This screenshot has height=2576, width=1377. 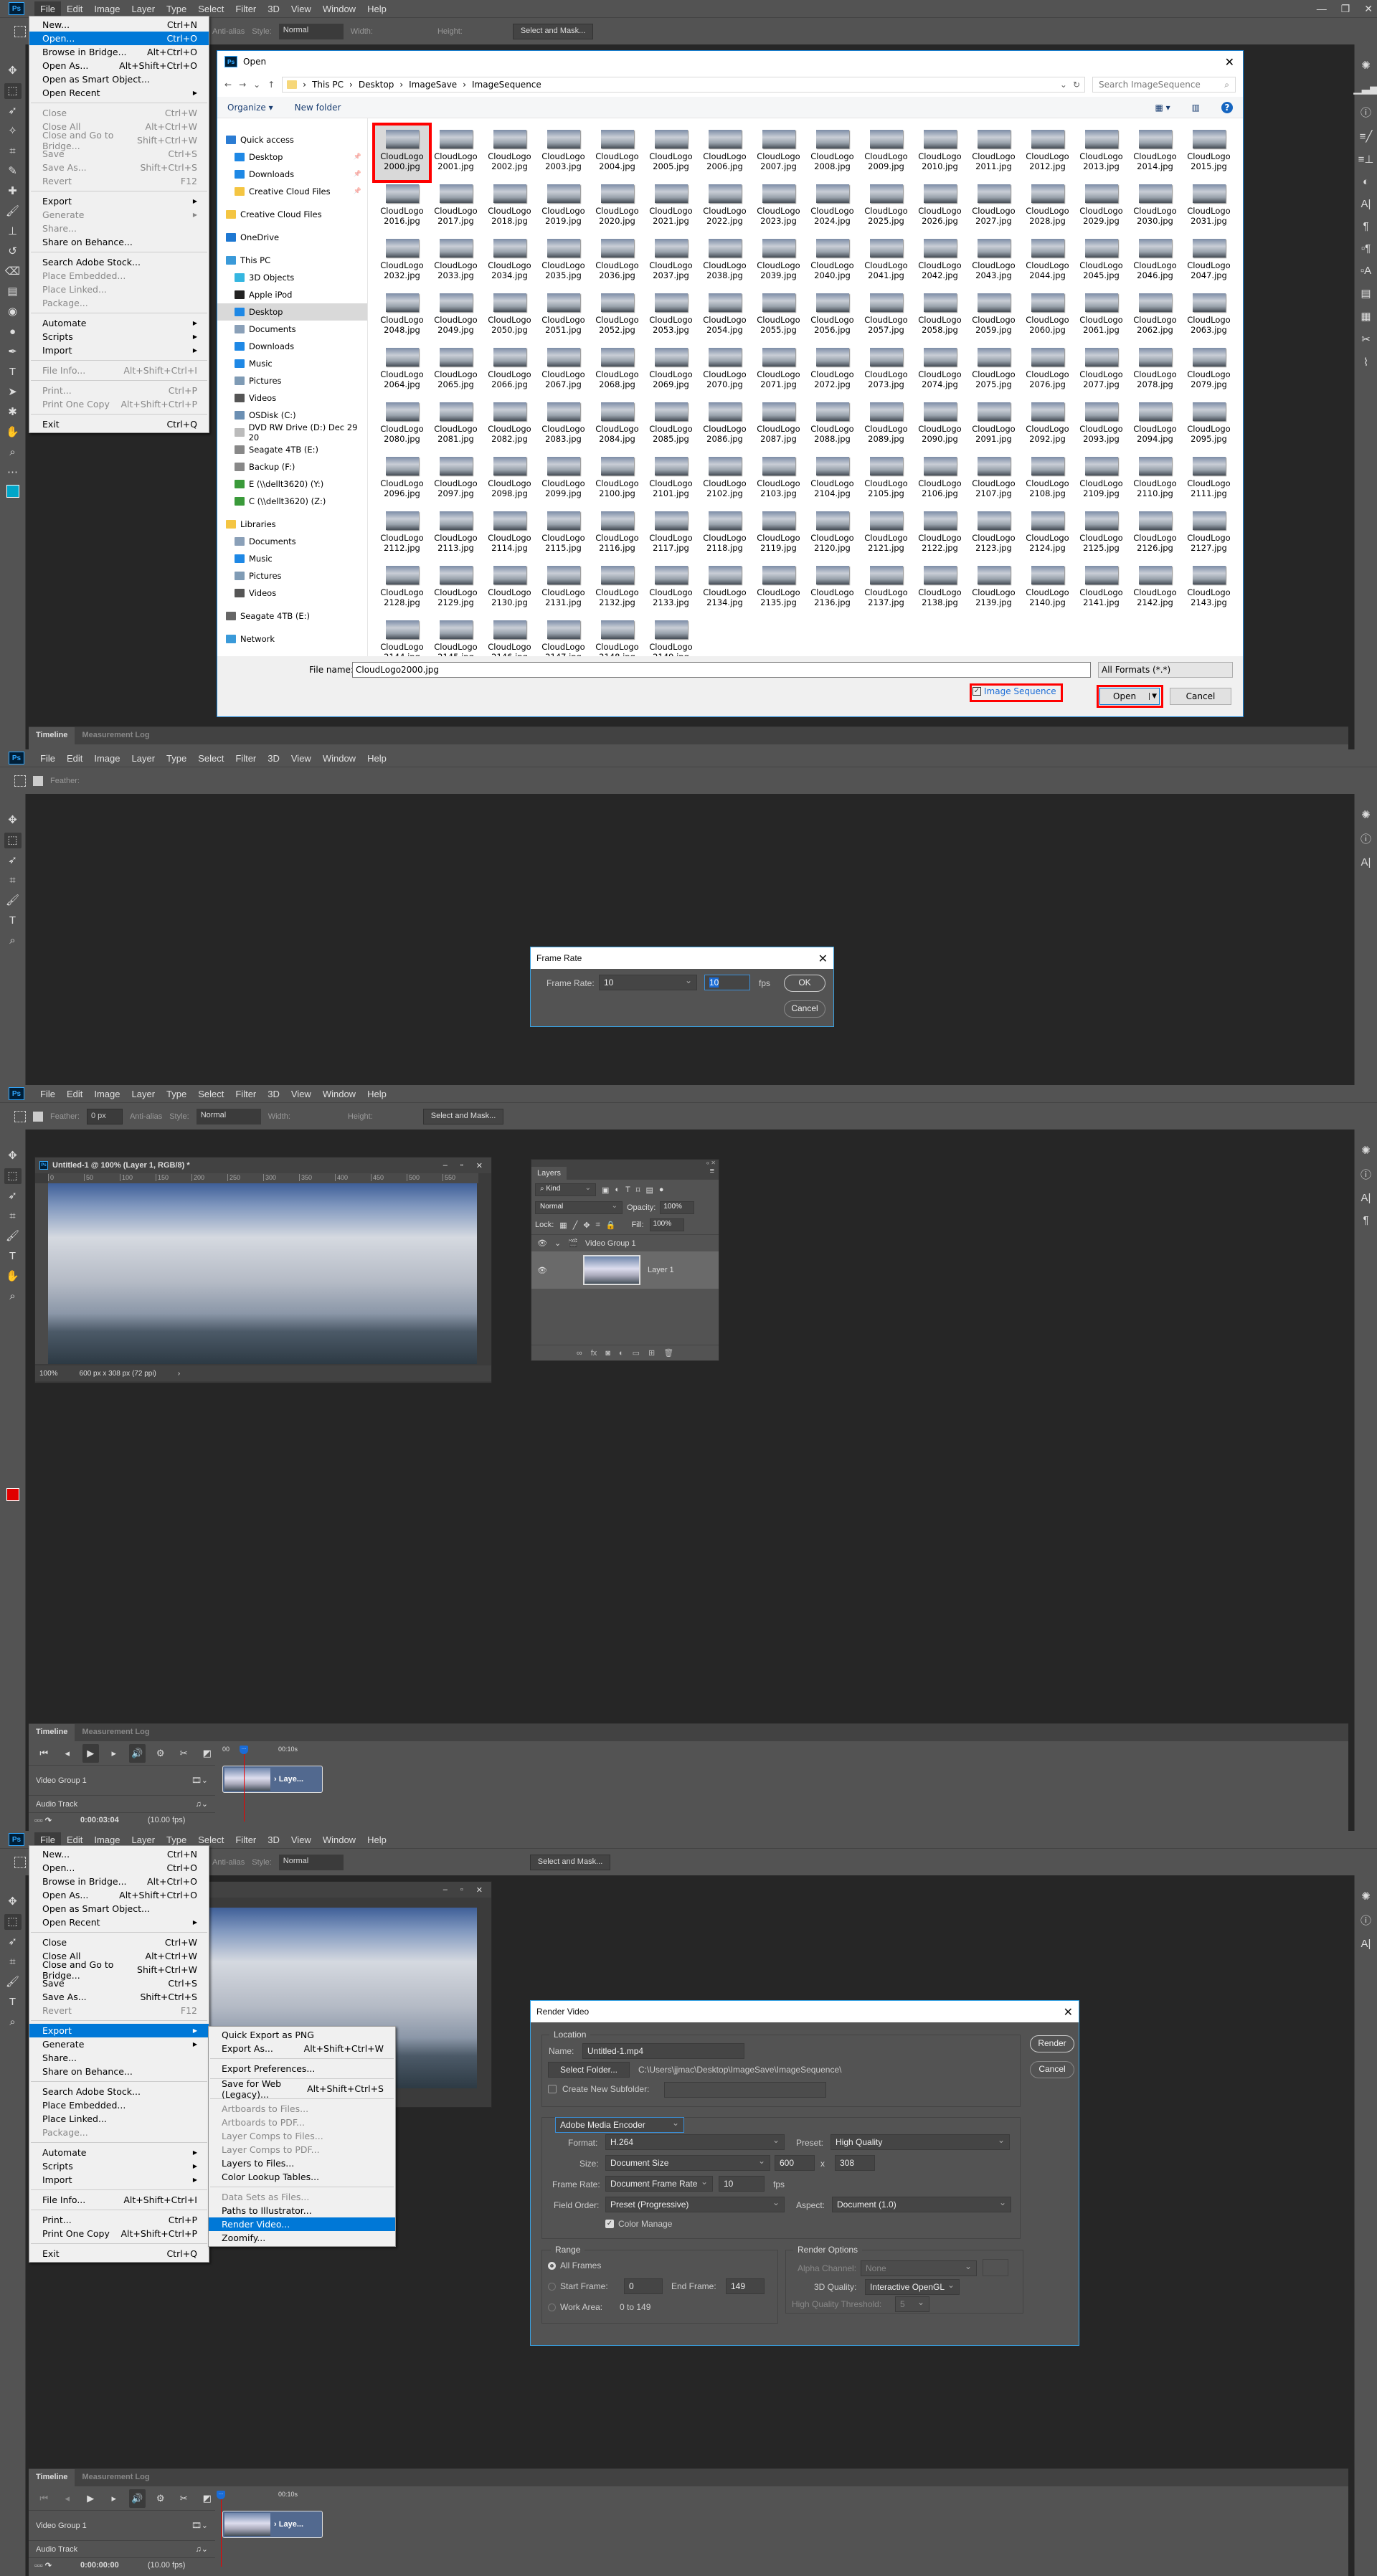 What do you see at coordinates (886, 425) in the screenshot?
I see `file-item: CloudLogo 2089.jpg` at bounding box center [886, 425].